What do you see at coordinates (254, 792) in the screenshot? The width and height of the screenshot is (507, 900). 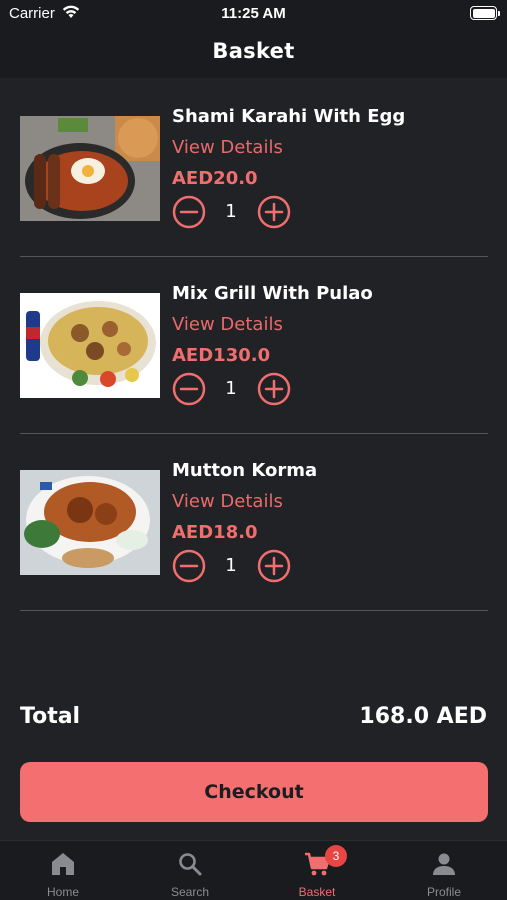 I see `checkout-button: Checkout` at bounding box center [254, 792].